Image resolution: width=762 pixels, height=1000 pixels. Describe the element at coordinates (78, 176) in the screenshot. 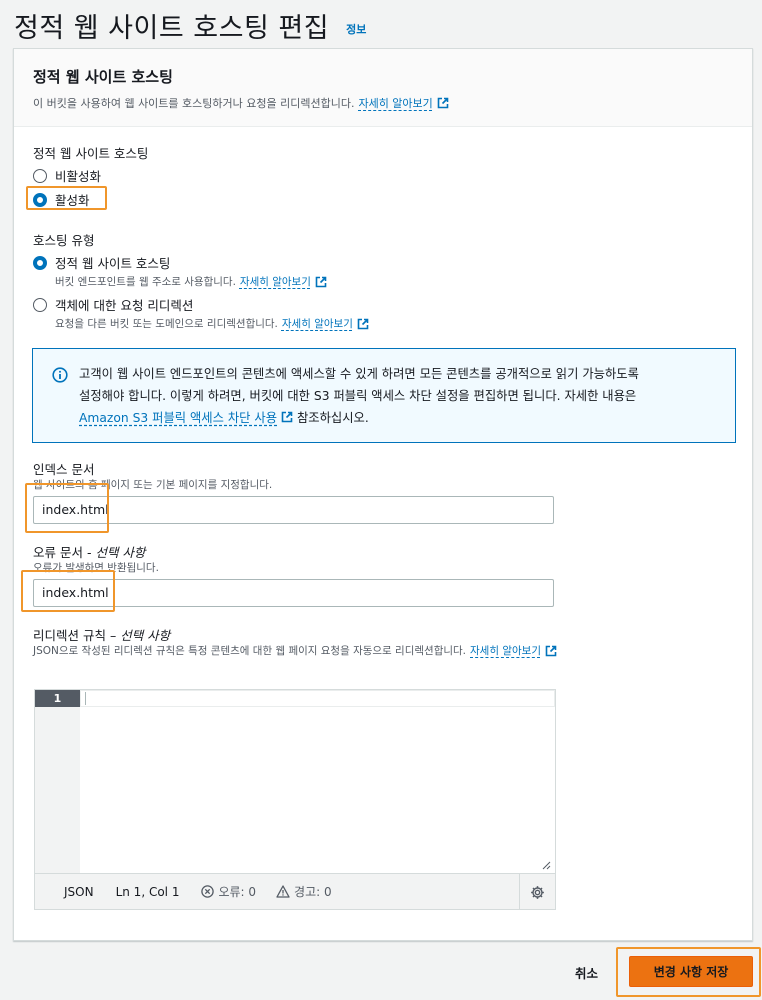

I see `radio-disable-label: 비활성화` at that location.